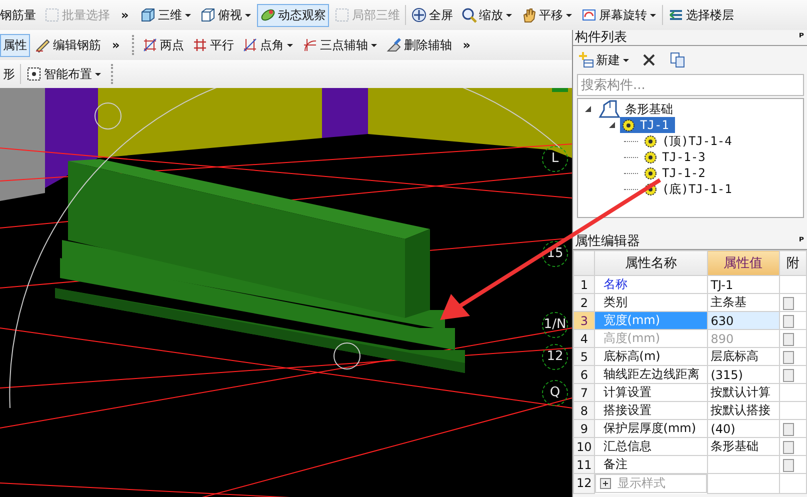 Image resolution: width=807 pixels, height=497 pixels. Describe the element at coordinates (792, 263) in the screenshot. I see `column-header: 附` at that location.